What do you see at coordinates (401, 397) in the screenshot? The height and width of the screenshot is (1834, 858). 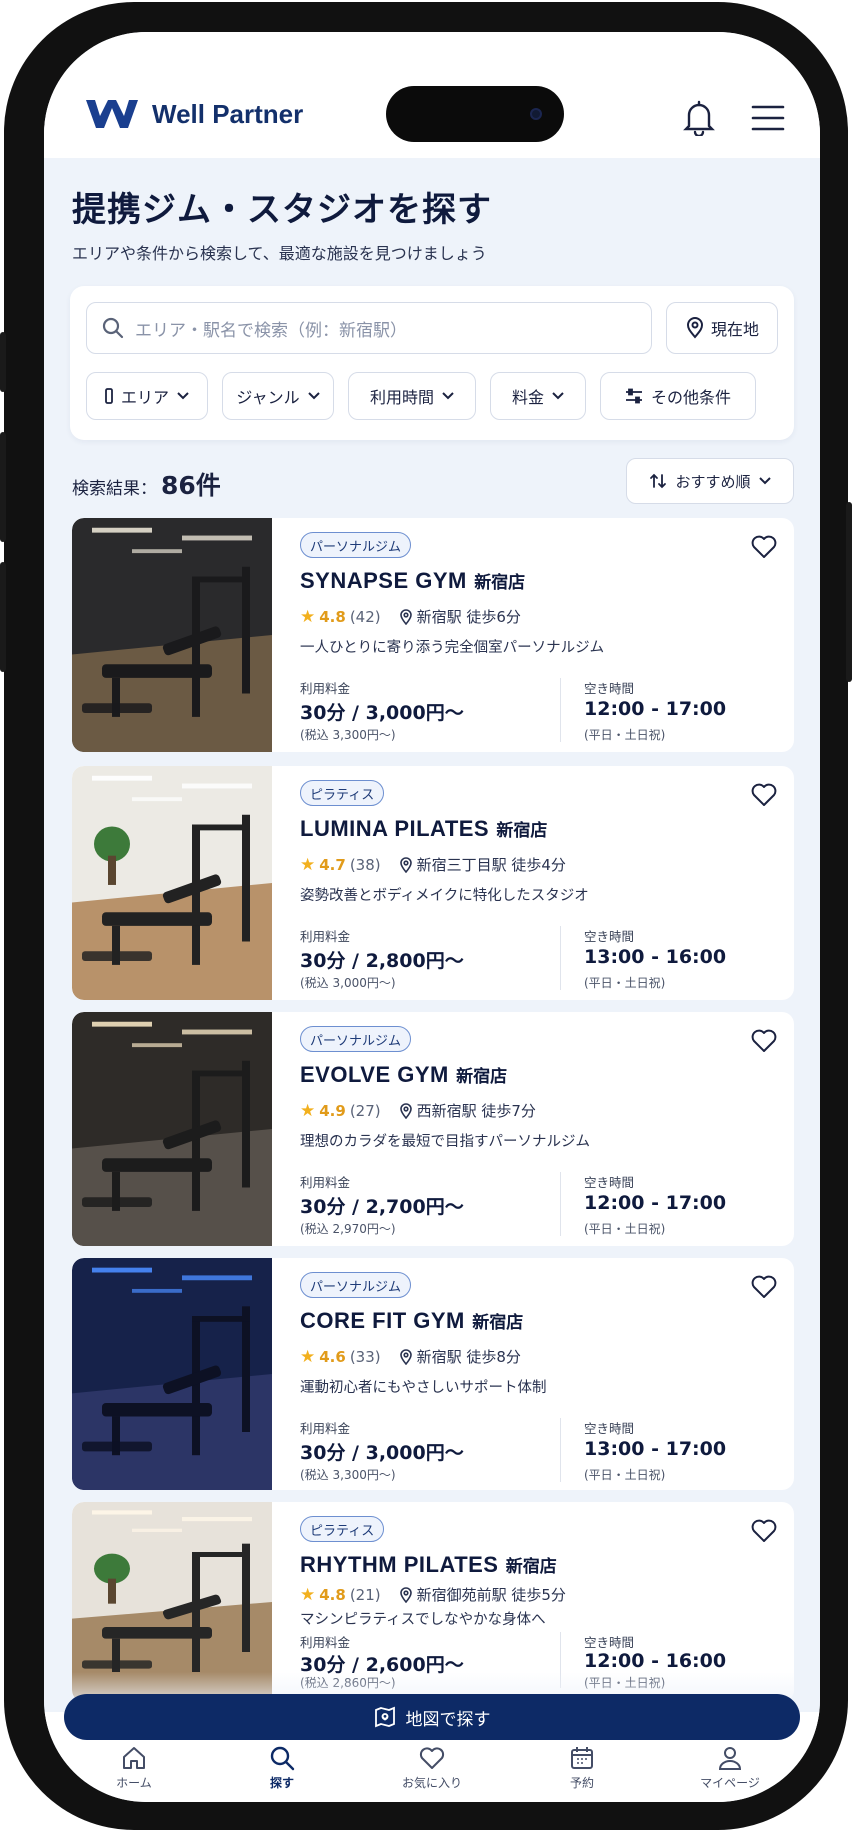 I see `filter-time-label: 利用時間` at bounding box center [401, 397].